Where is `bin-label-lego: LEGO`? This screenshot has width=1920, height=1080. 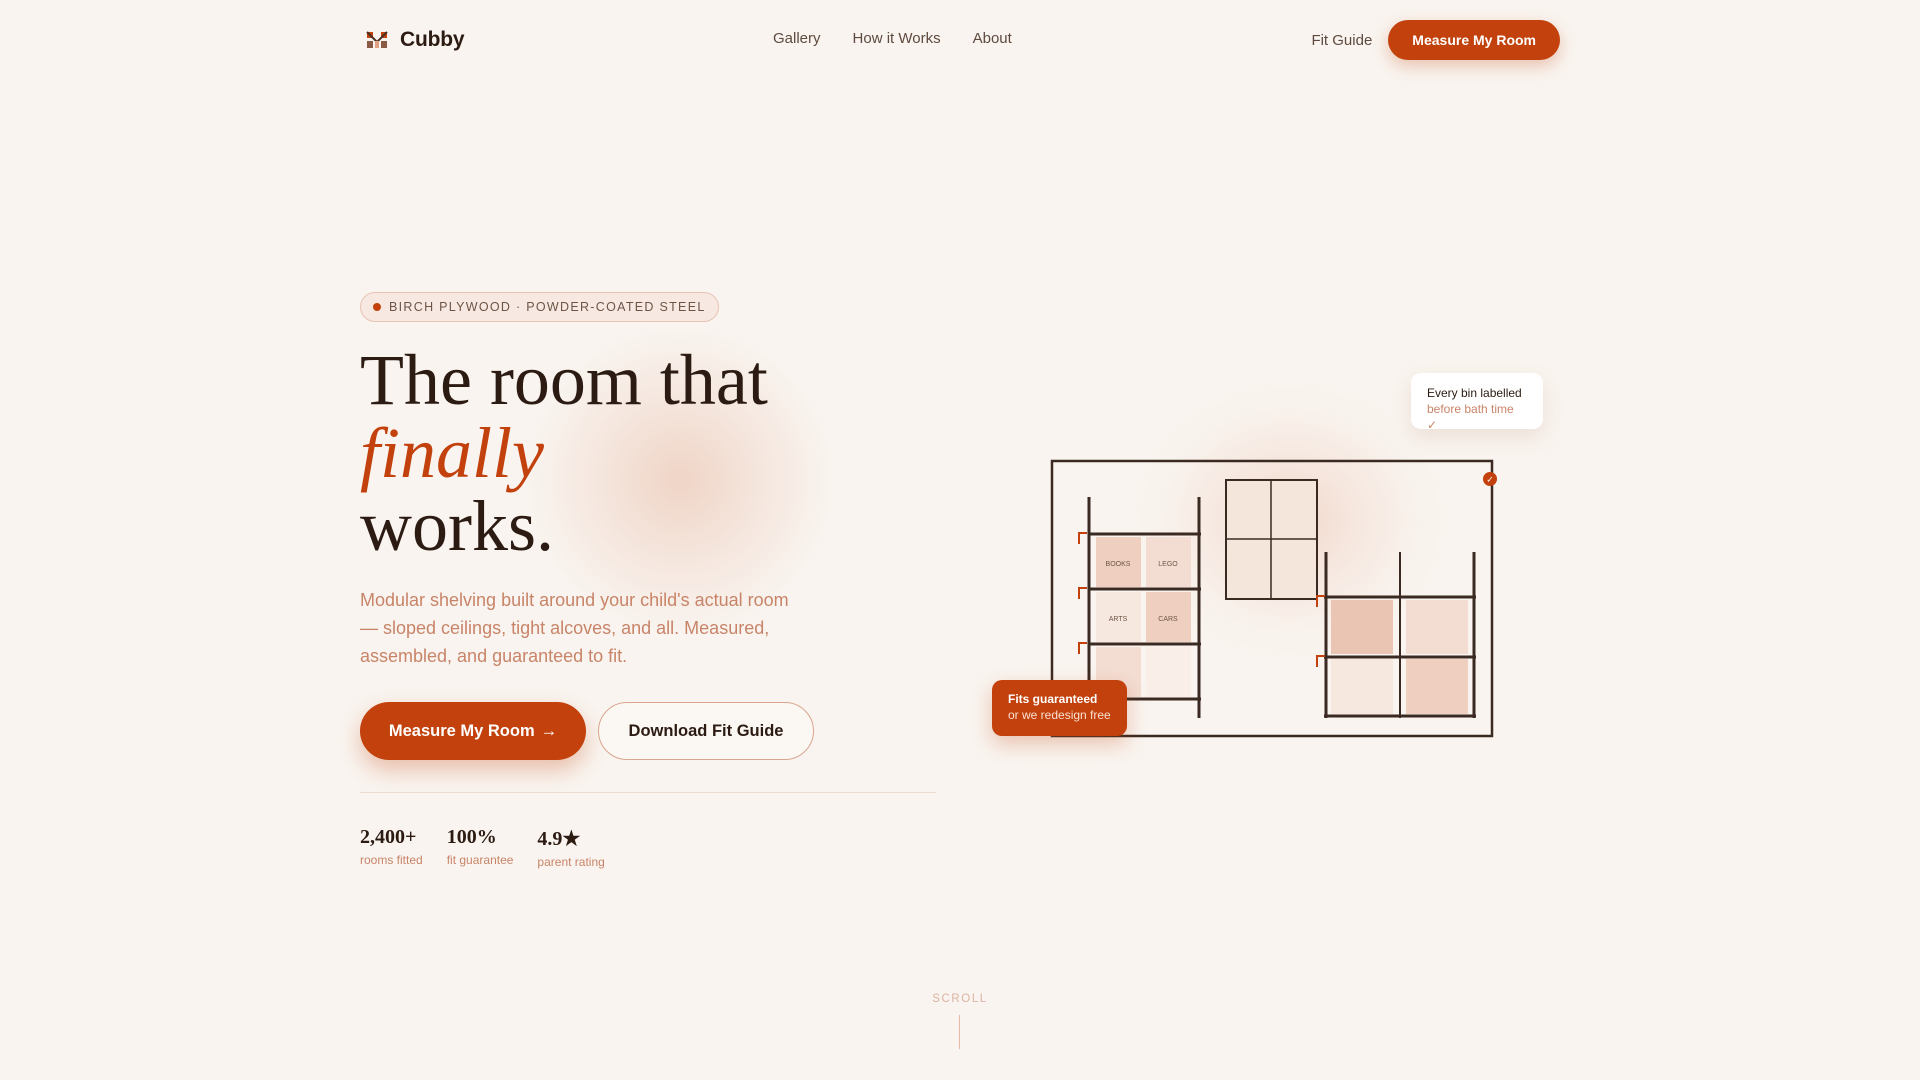 bin-label-lego: LEGO is located at coordinates (1168, 564).